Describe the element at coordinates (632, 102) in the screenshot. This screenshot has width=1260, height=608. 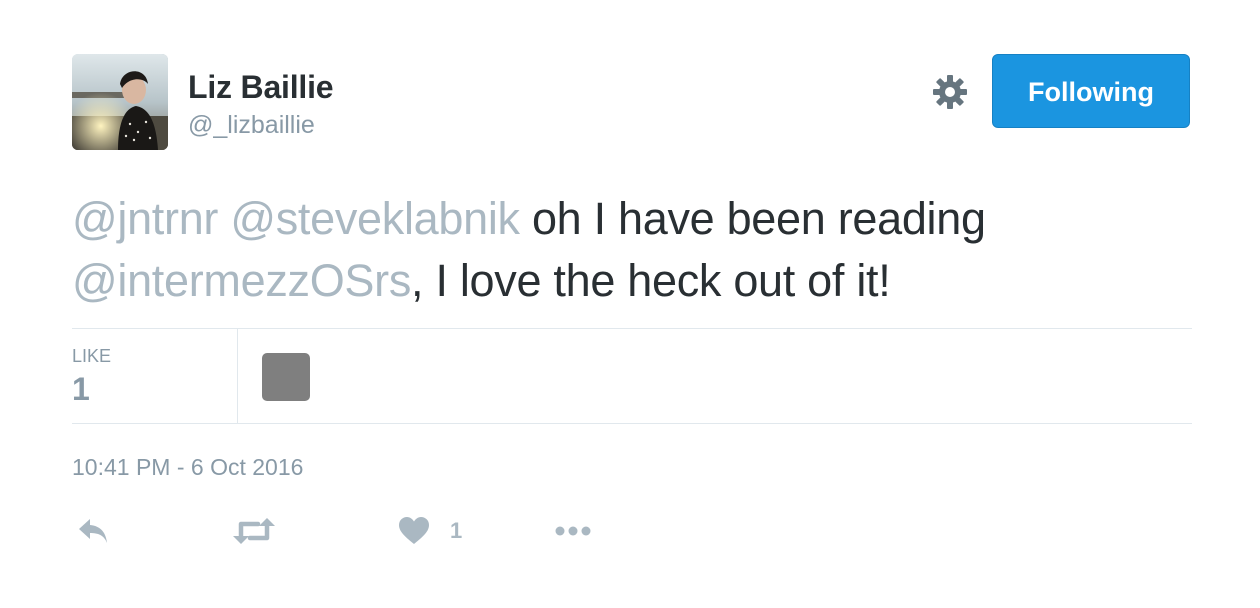
I see `tweet-header: Liz Baillie @_lizbaillie Following` at that location.